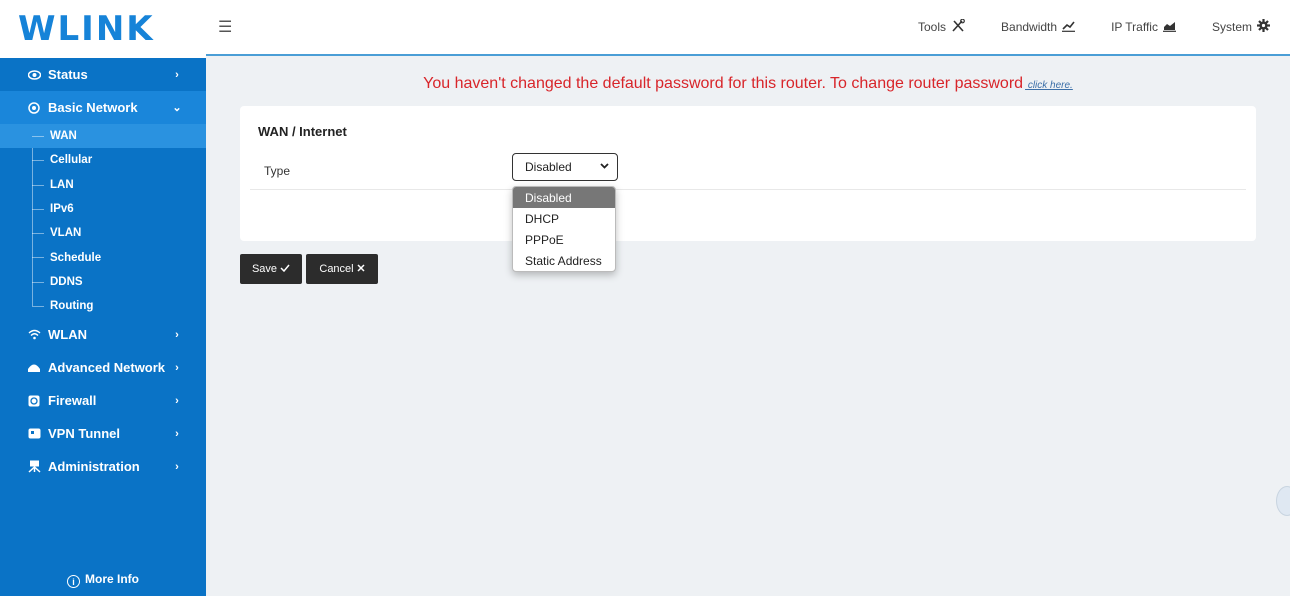 Image resolution: width=1290 pixels, height=596 pixels. I want to click on sidebar-subitem-schedule: Schedule, so click(103, 257).